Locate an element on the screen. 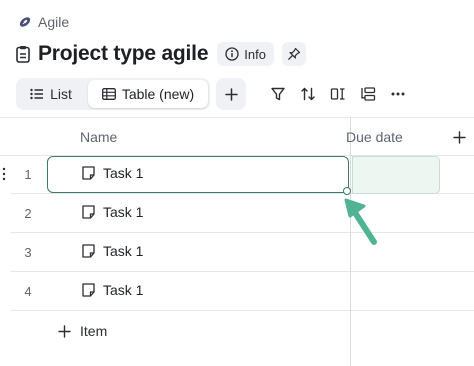  columns-icon is located at coordinates (338, 94).